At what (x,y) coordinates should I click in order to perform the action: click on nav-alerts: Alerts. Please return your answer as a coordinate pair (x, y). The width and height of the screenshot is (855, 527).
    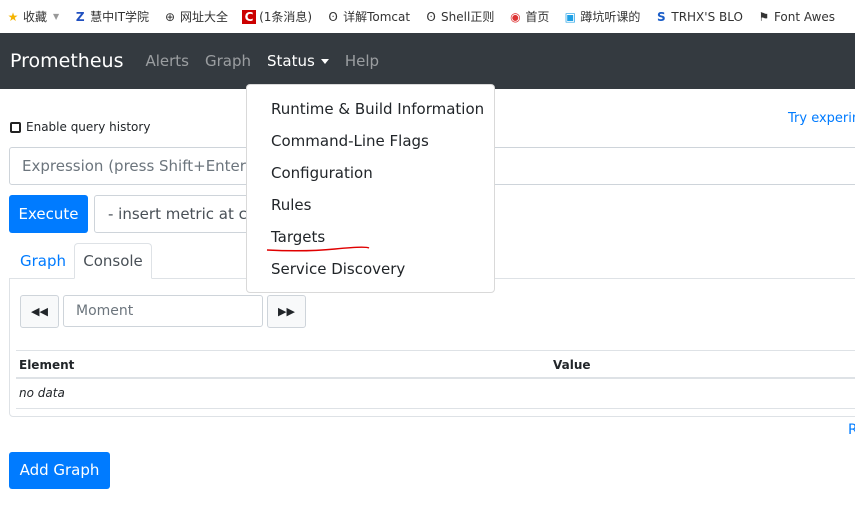
    Looking at the image, I should click on (167, 61).